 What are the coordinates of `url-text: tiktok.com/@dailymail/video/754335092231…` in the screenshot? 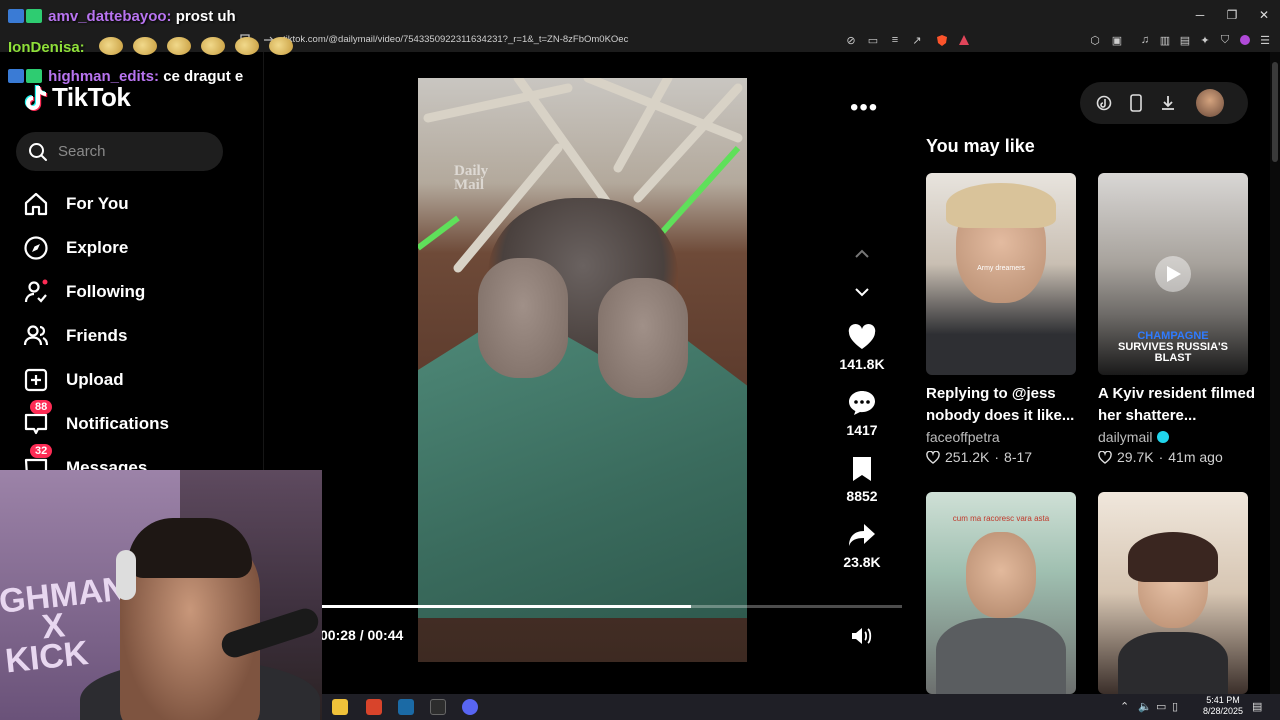 It's located at (455, 39).